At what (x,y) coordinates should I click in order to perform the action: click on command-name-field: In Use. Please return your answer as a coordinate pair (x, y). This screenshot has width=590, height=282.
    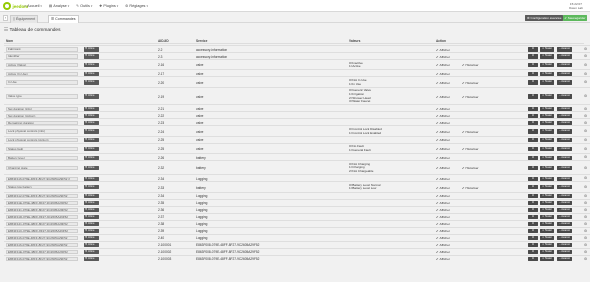
    Looking at the image, I should click on (42, 82).